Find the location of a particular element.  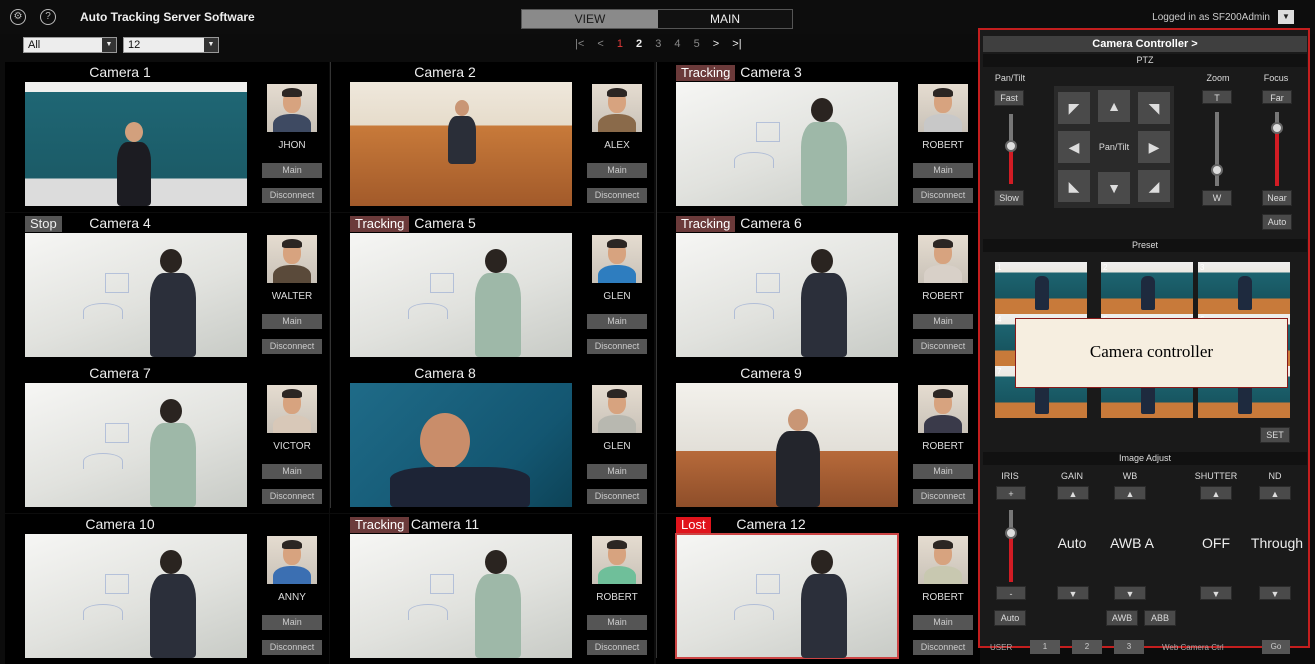

page-next: > is located at coordinates (716, 44).